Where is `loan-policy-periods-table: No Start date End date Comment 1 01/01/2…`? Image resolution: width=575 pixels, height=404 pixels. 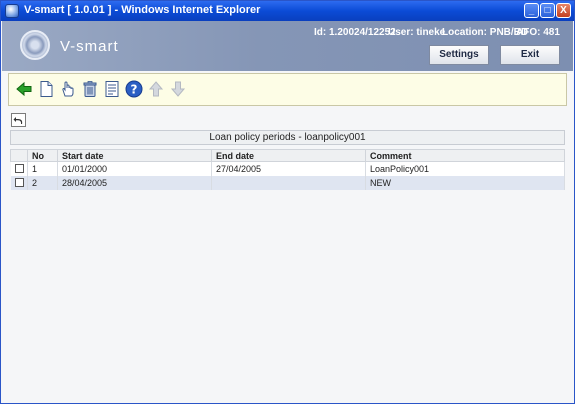 loan-policy-periods-table: No Start date End date Comment 1 01/01/2… is located at coordinates (287, 169).